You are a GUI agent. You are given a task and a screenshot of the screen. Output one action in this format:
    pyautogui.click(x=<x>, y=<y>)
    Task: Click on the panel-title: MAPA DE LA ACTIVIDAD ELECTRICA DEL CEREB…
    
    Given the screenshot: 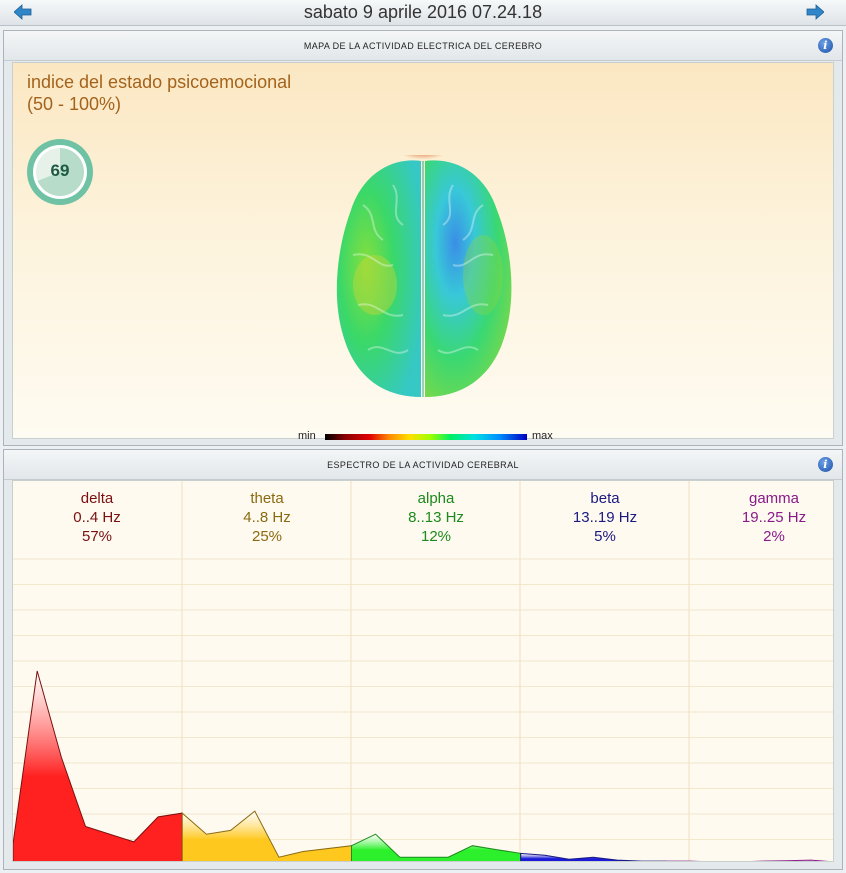 What is the action you would take?
    pyautogui.click(x=423, y=46)
    